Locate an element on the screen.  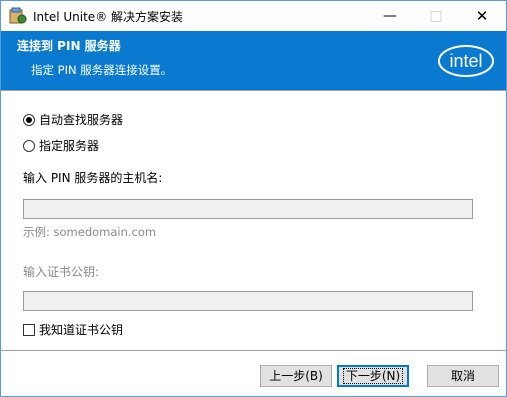
radio-selected-indicator is located at coordinates (29, 119).